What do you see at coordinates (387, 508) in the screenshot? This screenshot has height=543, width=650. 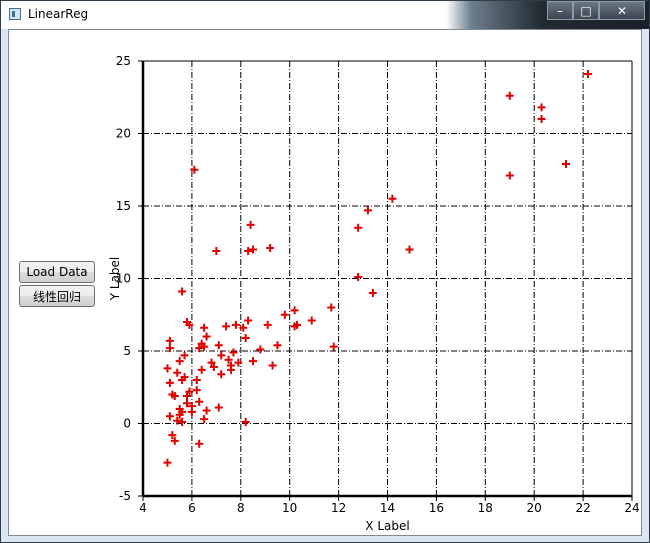 I see `x-tick-label: 14` at bounding box center [387, 508].